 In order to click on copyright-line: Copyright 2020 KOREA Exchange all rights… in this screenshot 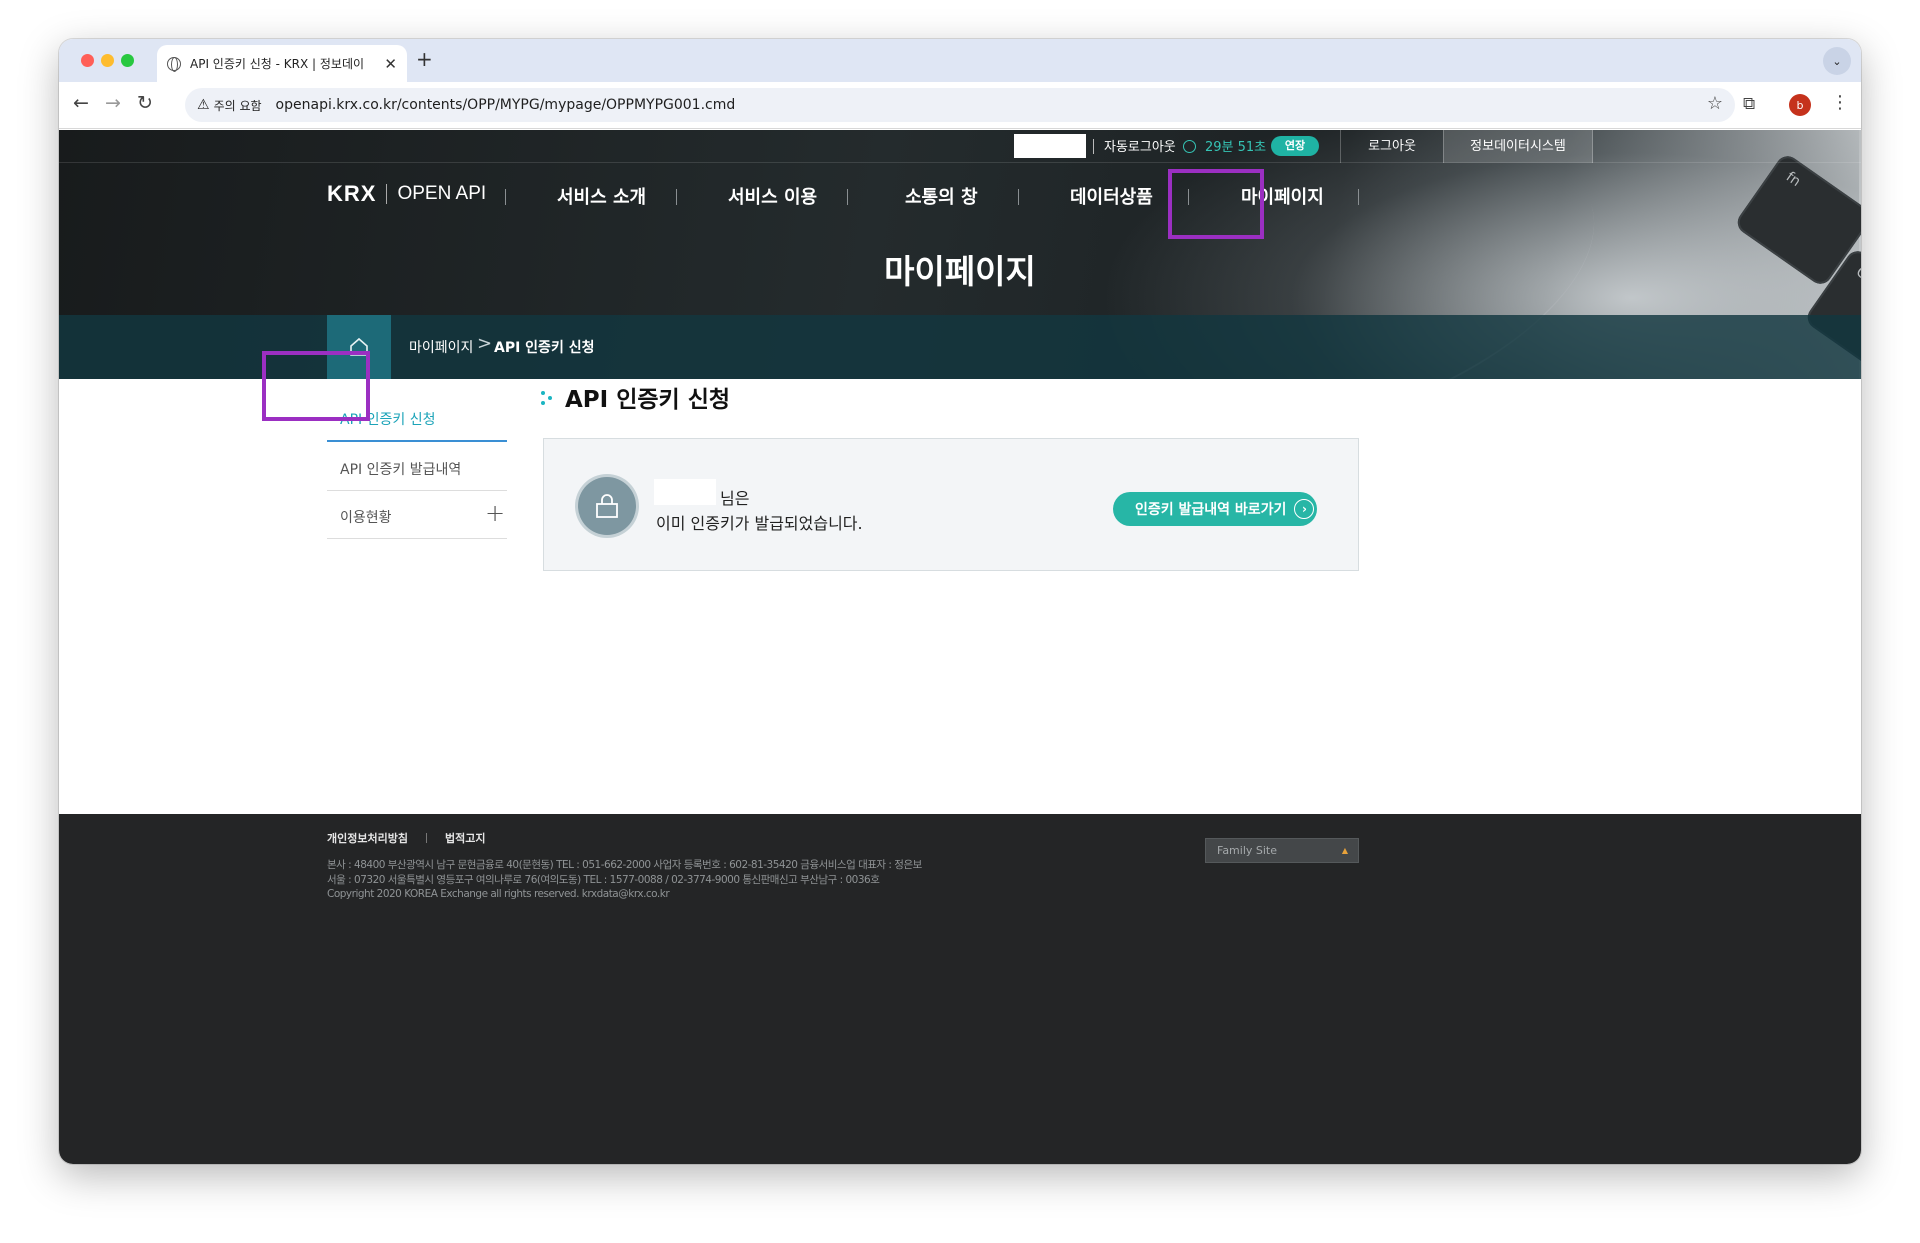, I will do `click(498, 894)`.